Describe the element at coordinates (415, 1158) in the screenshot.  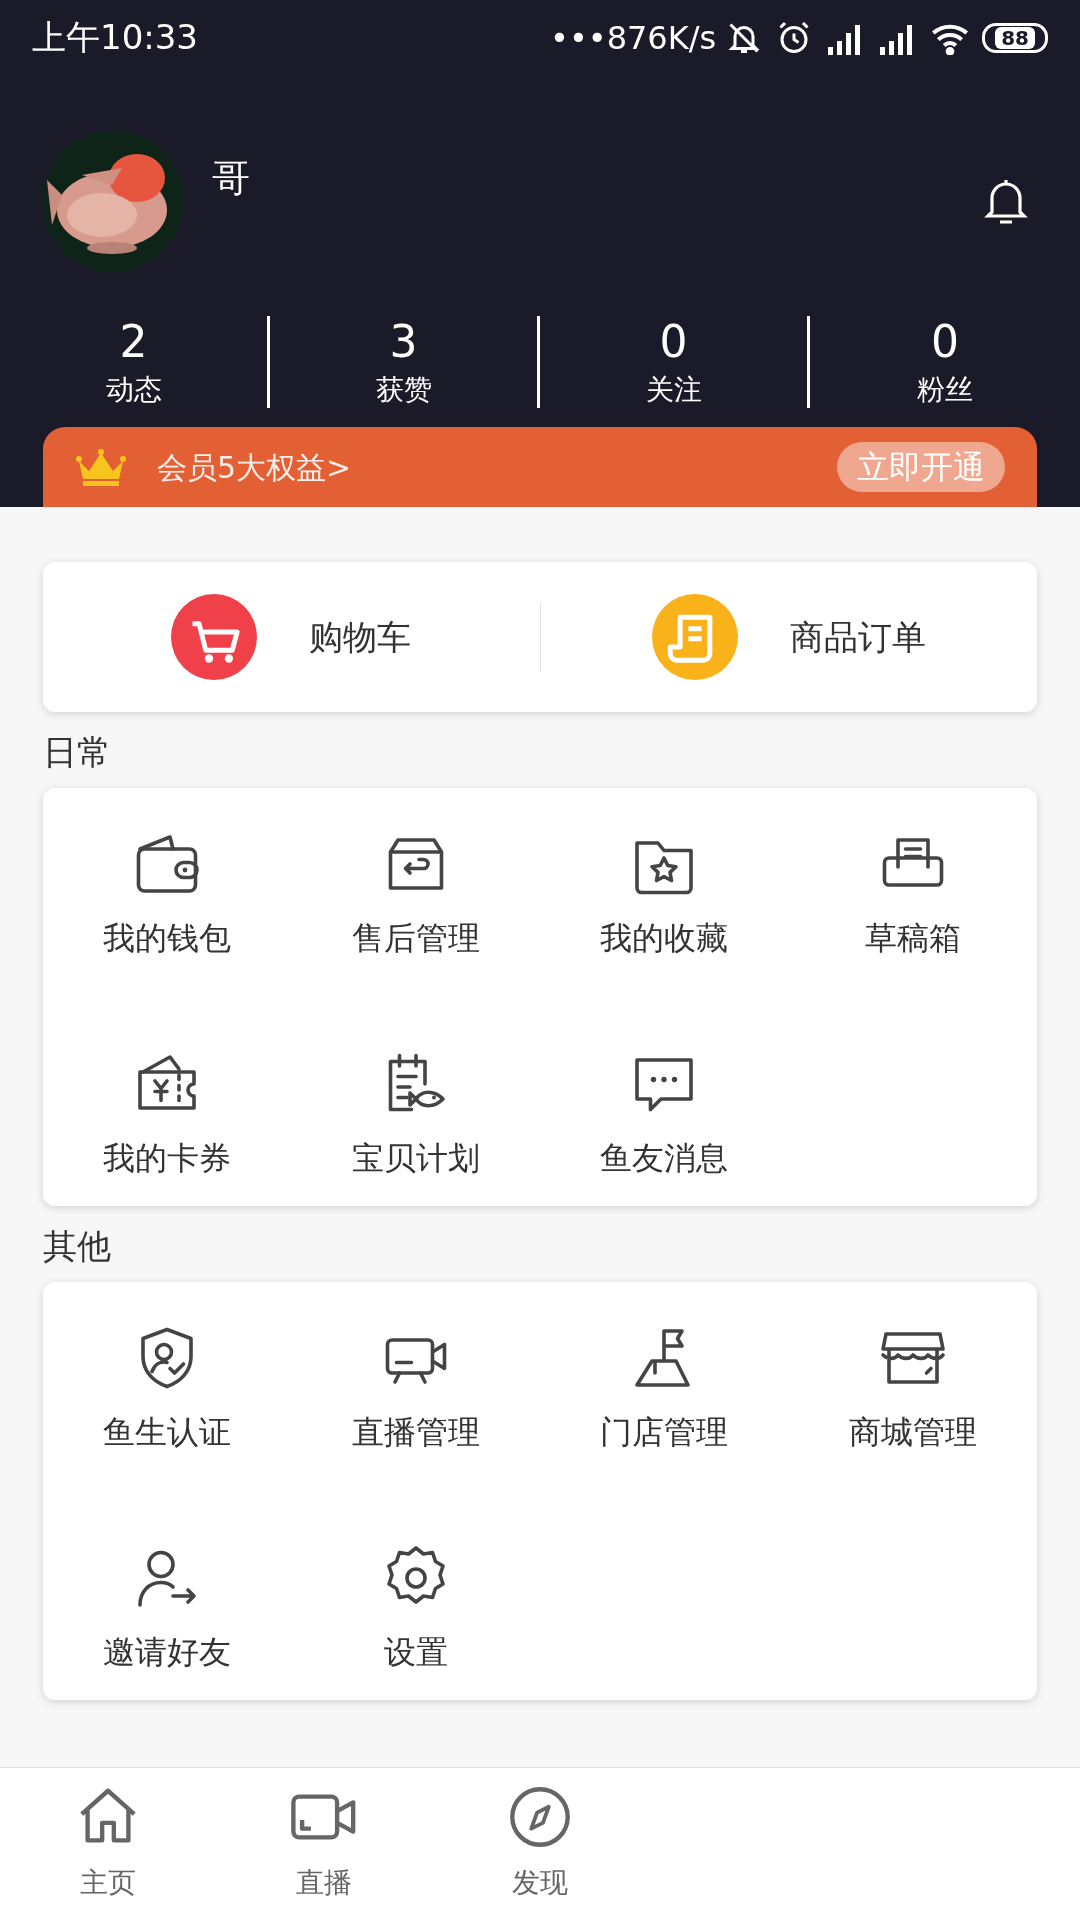
I see `menu-item-label: 宝贝计划` at that location.